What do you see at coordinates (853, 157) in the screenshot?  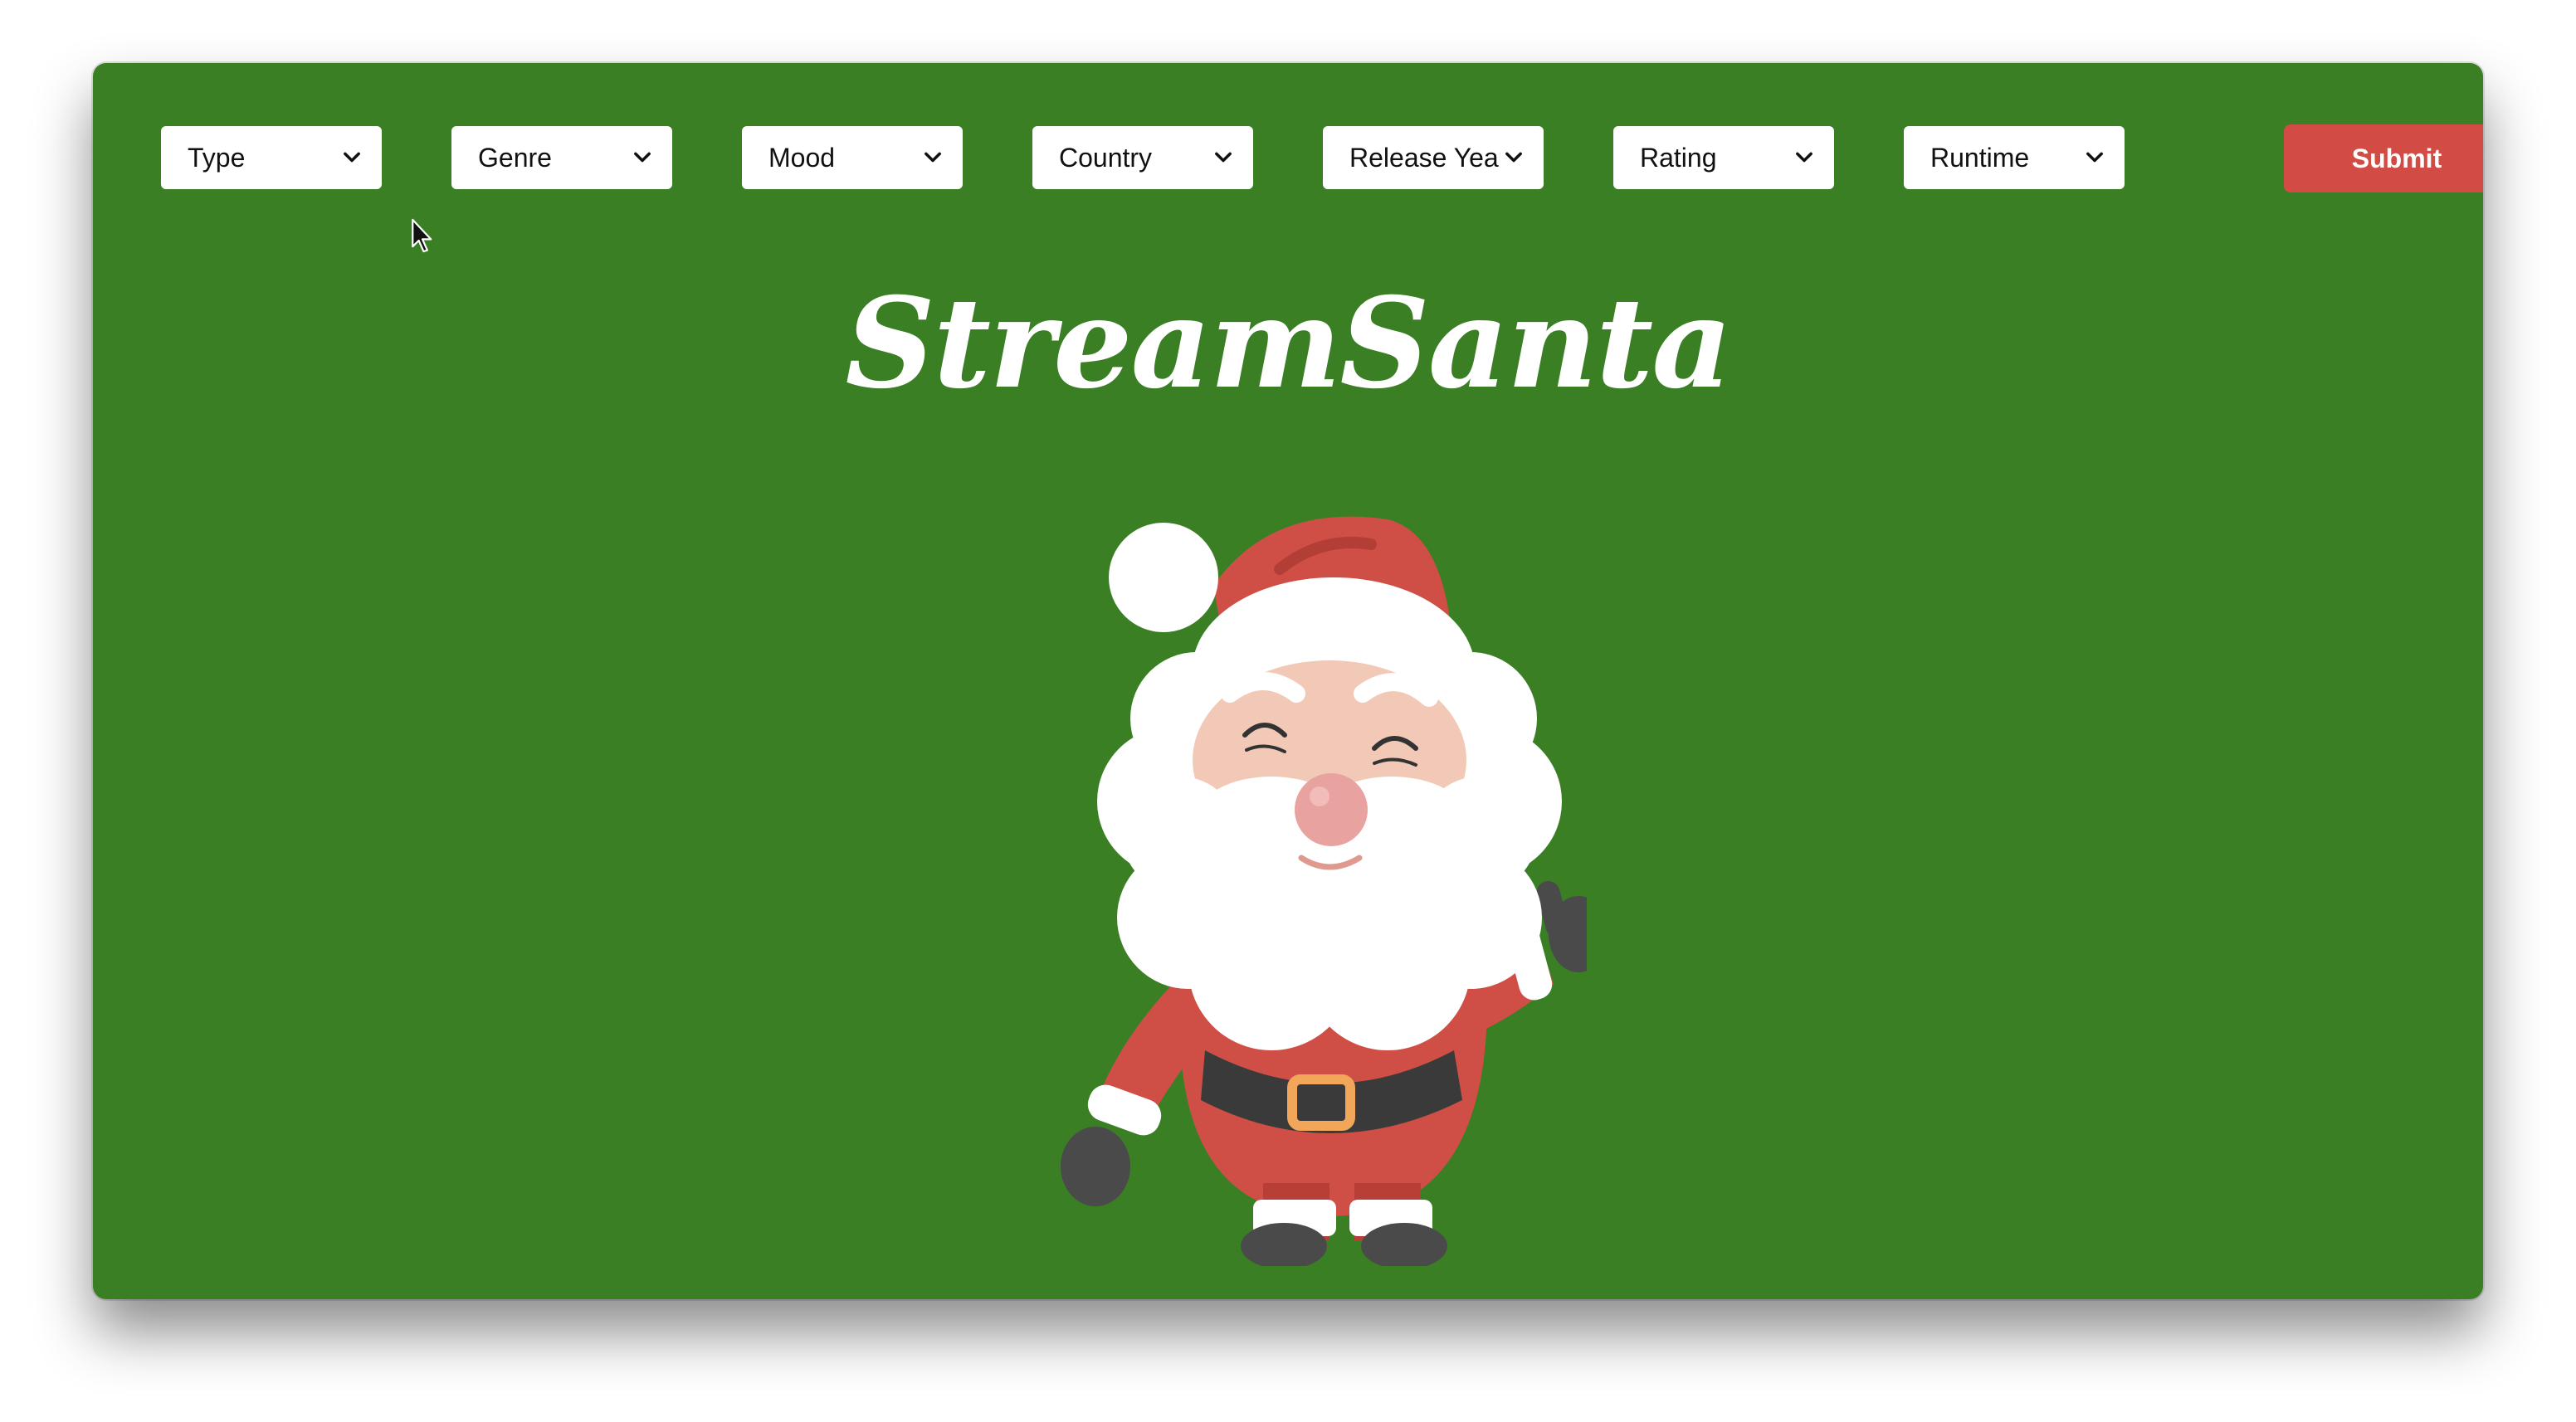 I see `mood-select: Mood` at bounding box center [853, 157].